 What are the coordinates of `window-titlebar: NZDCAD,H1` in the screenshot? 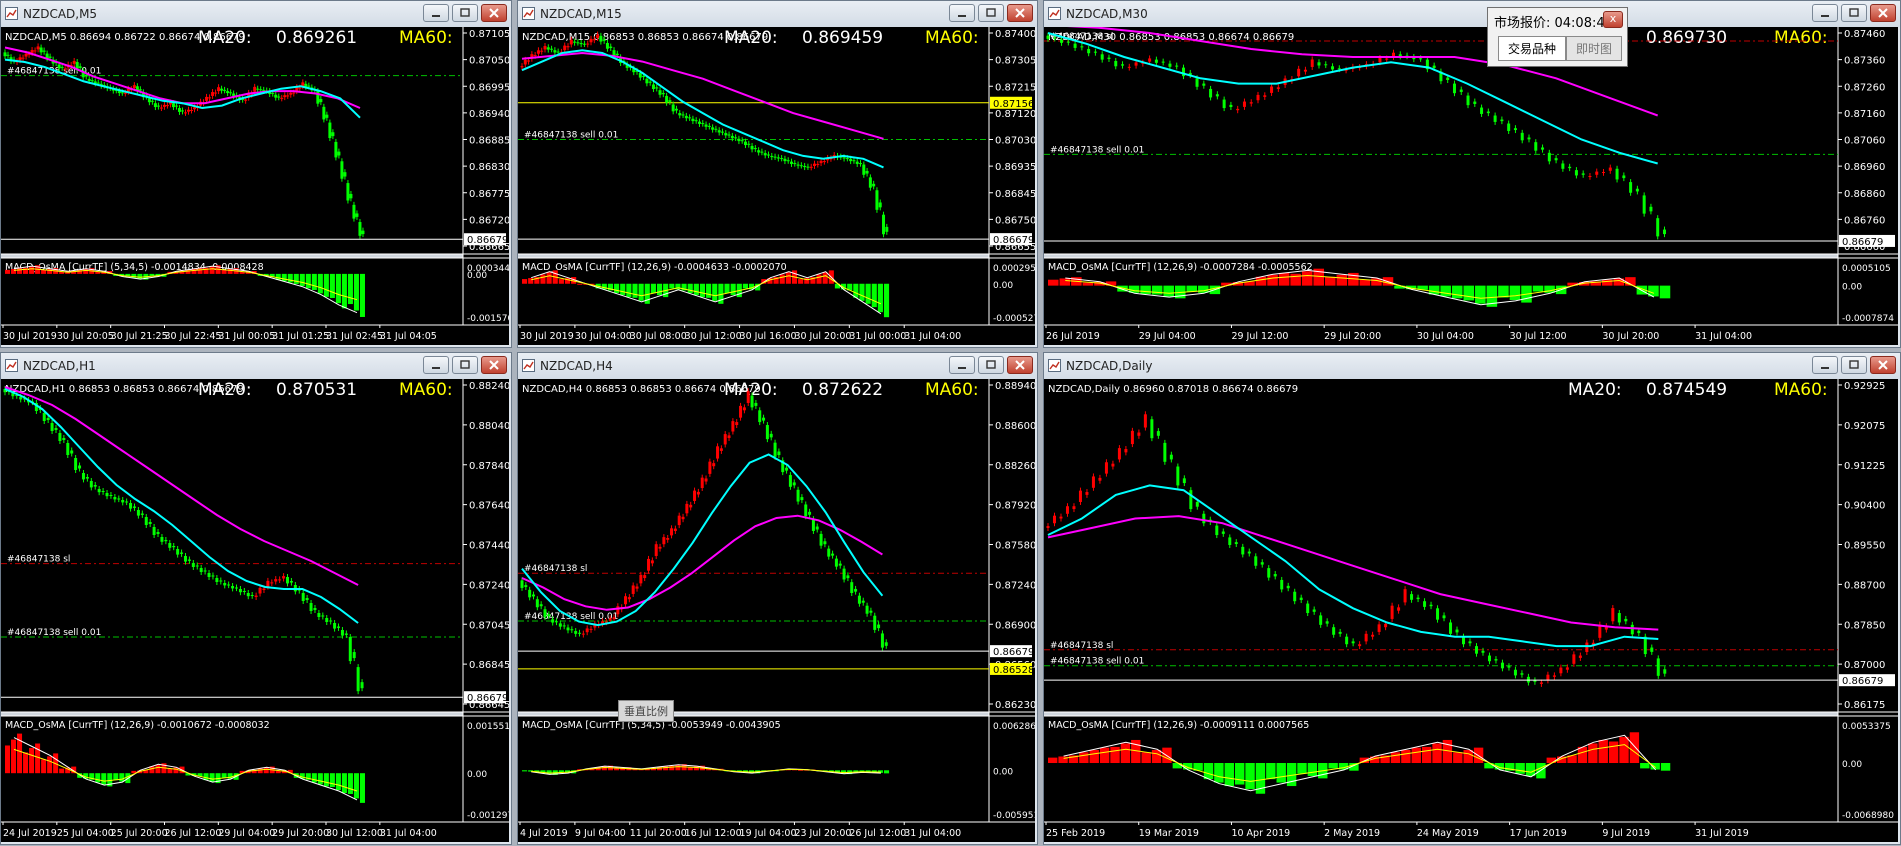 It's located at (256, 366).